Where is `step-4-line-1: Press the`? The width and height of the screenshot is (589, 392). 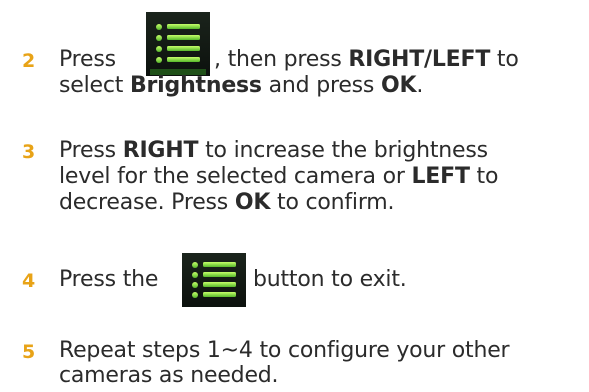
step-4-line-1: Press the is located at coordinates (108, 280).